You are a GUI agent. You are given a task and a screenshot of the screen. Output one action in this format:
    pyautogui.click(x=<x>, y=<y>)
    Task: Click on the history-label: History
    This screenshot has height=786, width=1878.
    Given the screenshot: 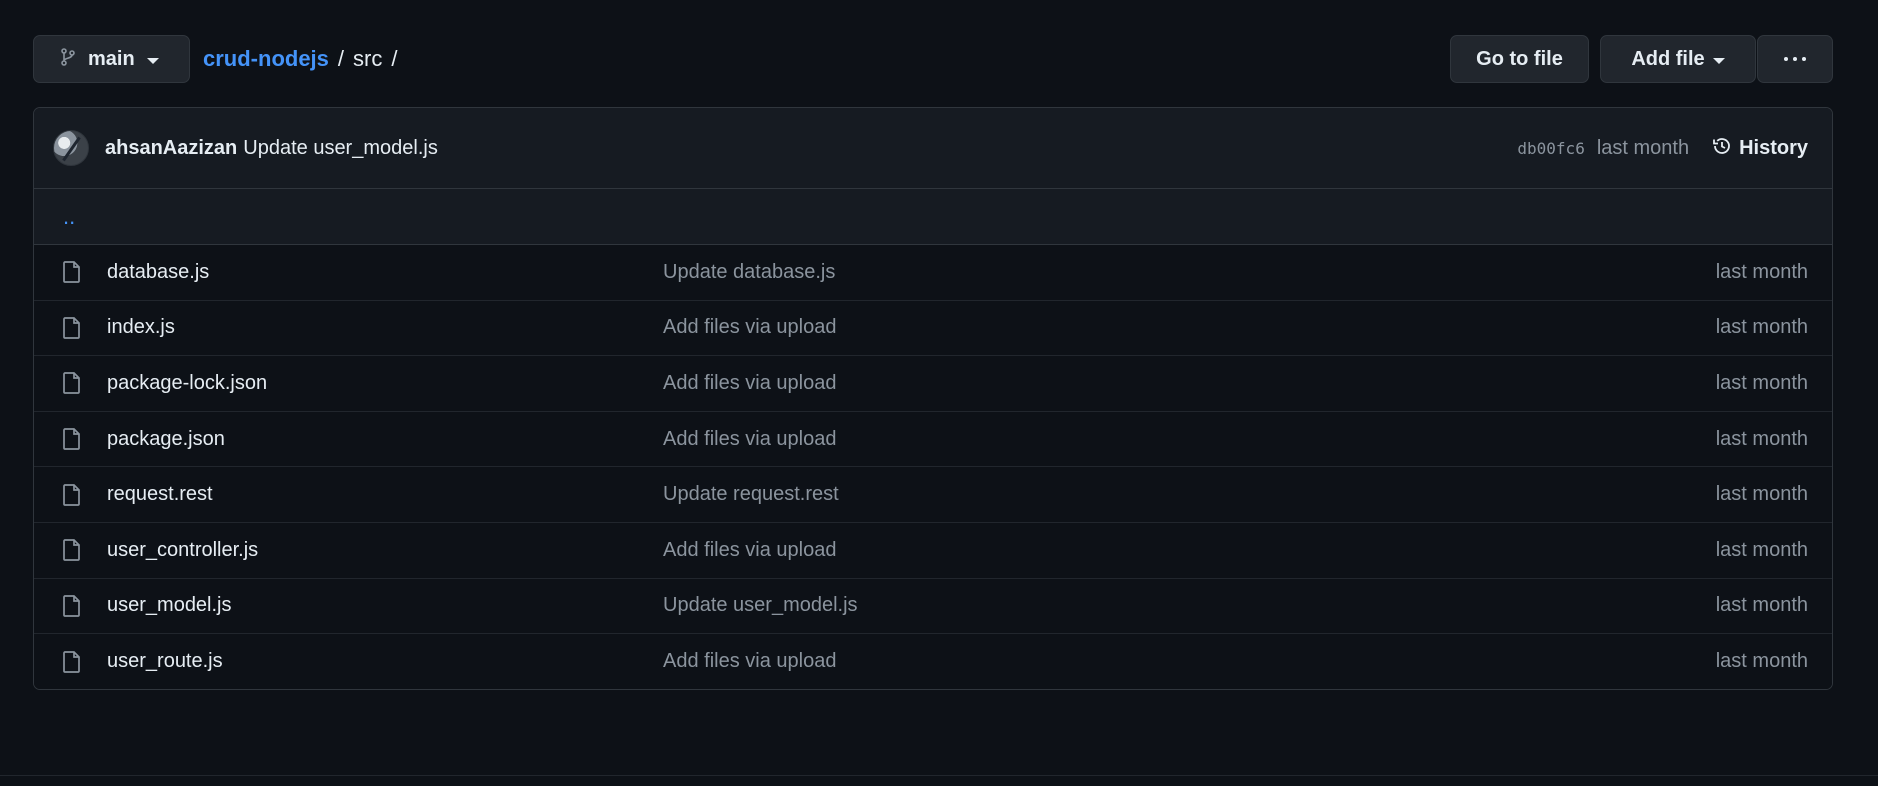 What is the action you would take?
    pyautogui.click(x=1773, y=148)
    